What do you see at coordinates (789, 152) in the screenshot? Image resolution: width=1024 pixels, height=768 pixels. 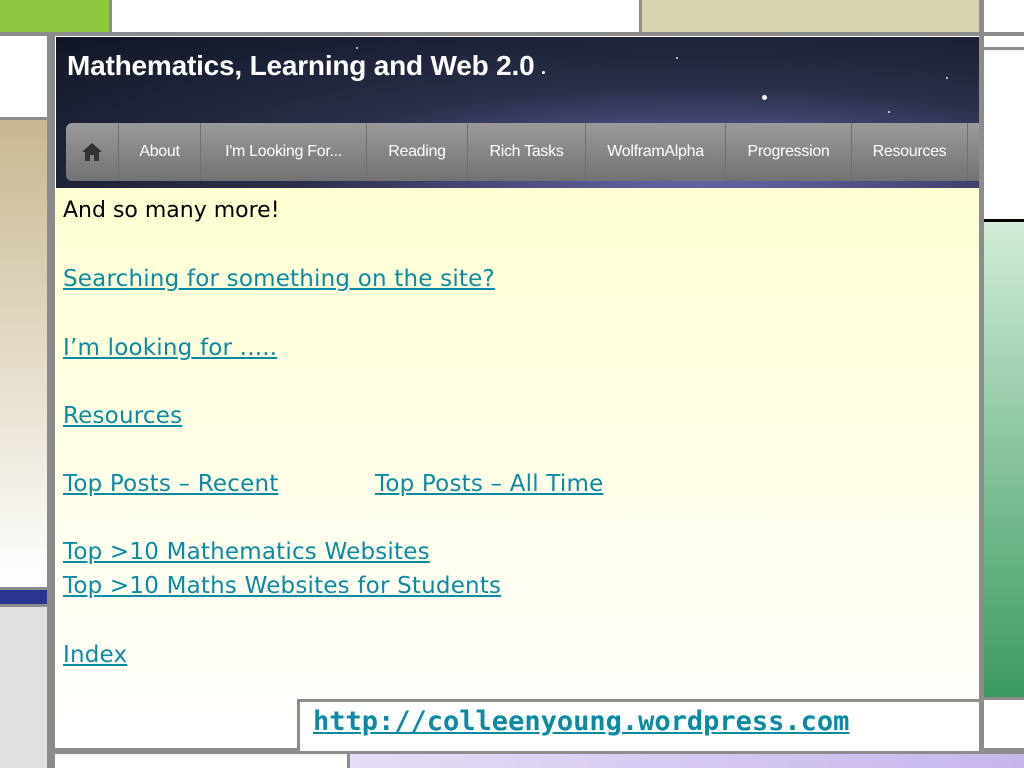 I see `nav-progression: Progression` at bounding box center [789, 152].